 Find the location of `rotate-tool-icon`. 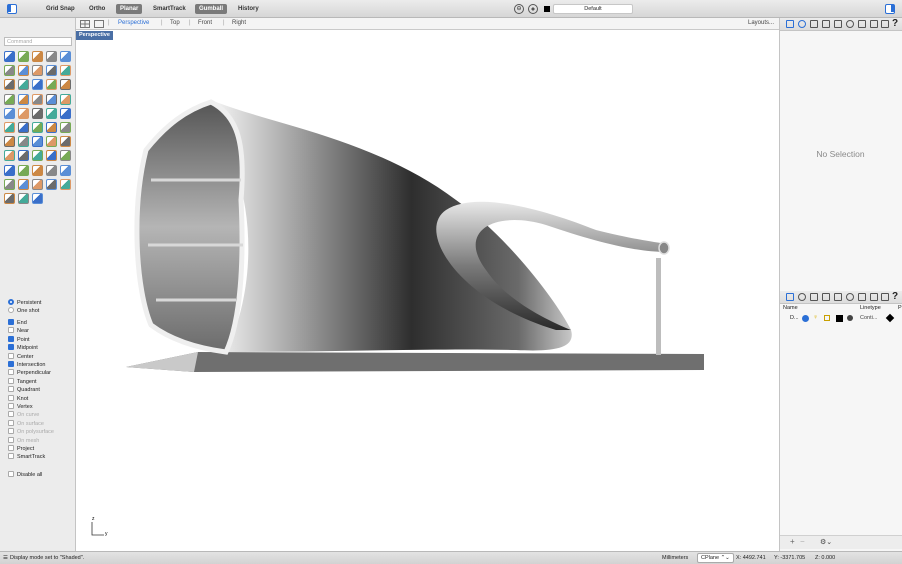

rotate-tool-icon is located at coordinates (51, 99).